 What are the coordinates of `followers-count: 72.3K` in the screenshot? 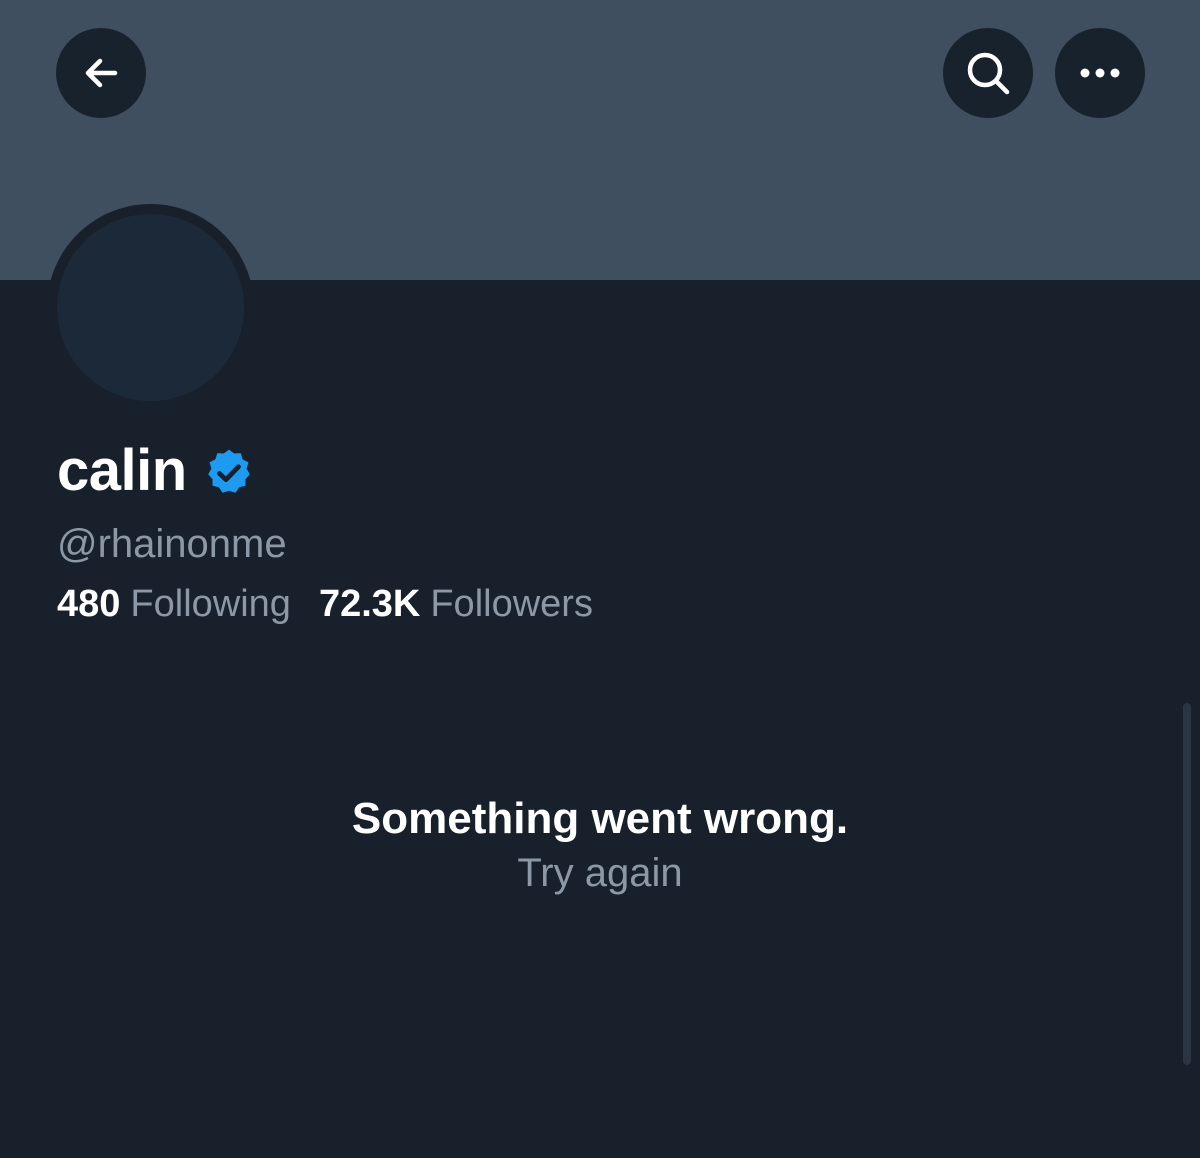 It's located at (369, 604).